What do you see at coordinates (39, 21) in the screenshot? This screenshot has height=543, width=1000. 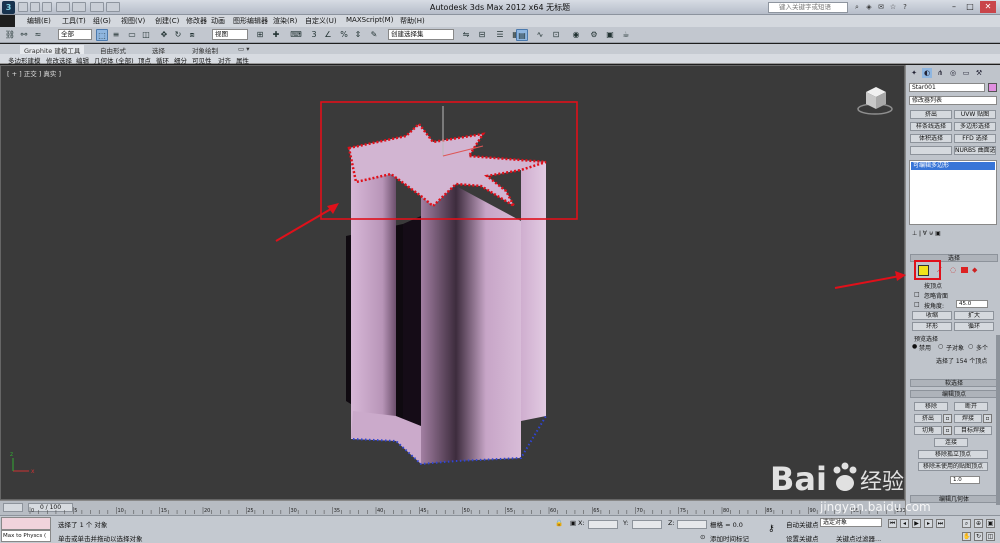 I see `menu-edit: 编辑(E)` at bounding box center [39, 21].